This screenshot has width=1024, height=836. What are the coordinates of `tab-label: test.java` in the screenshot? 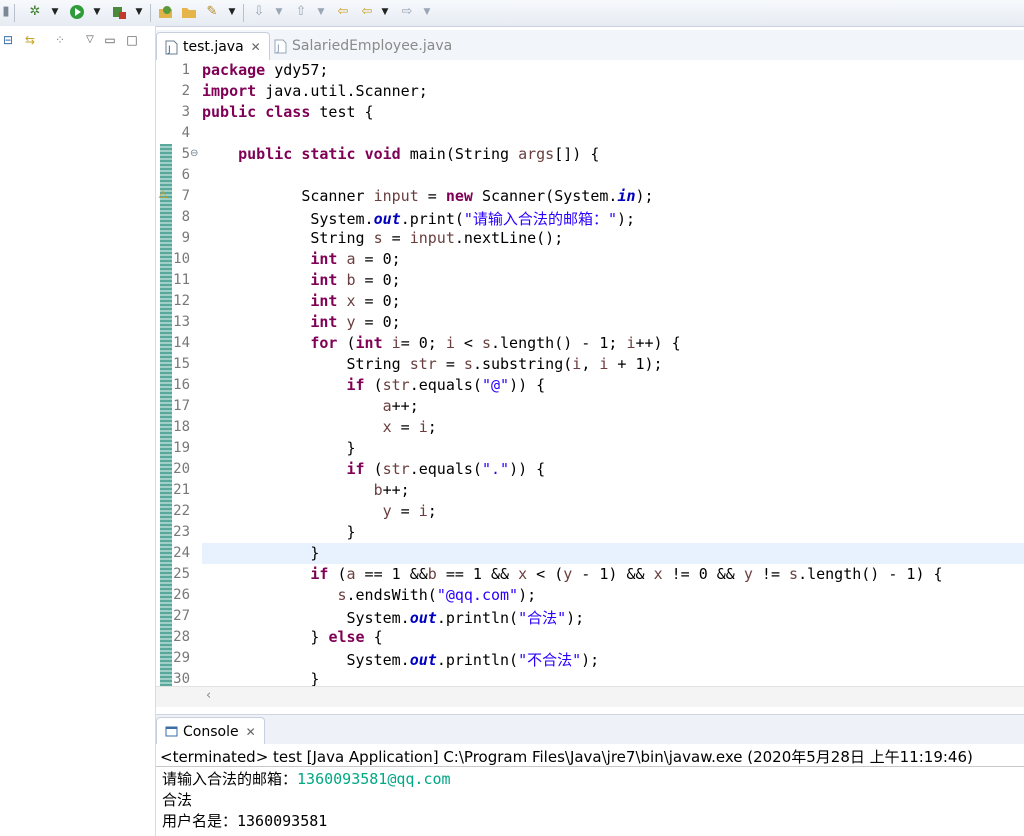 It's located at (213, 47).